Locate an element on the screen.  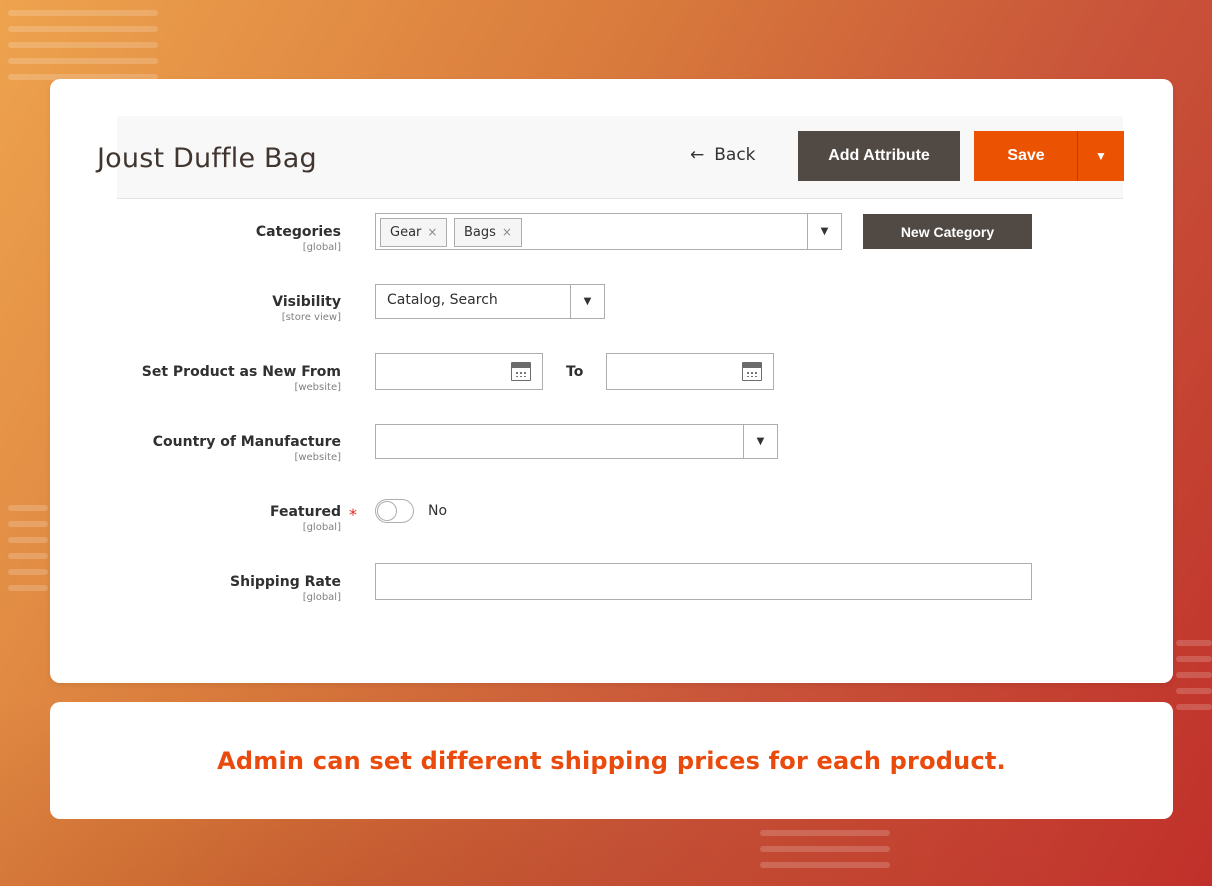
country-select: ▼ is located at coordinates (576, 441).